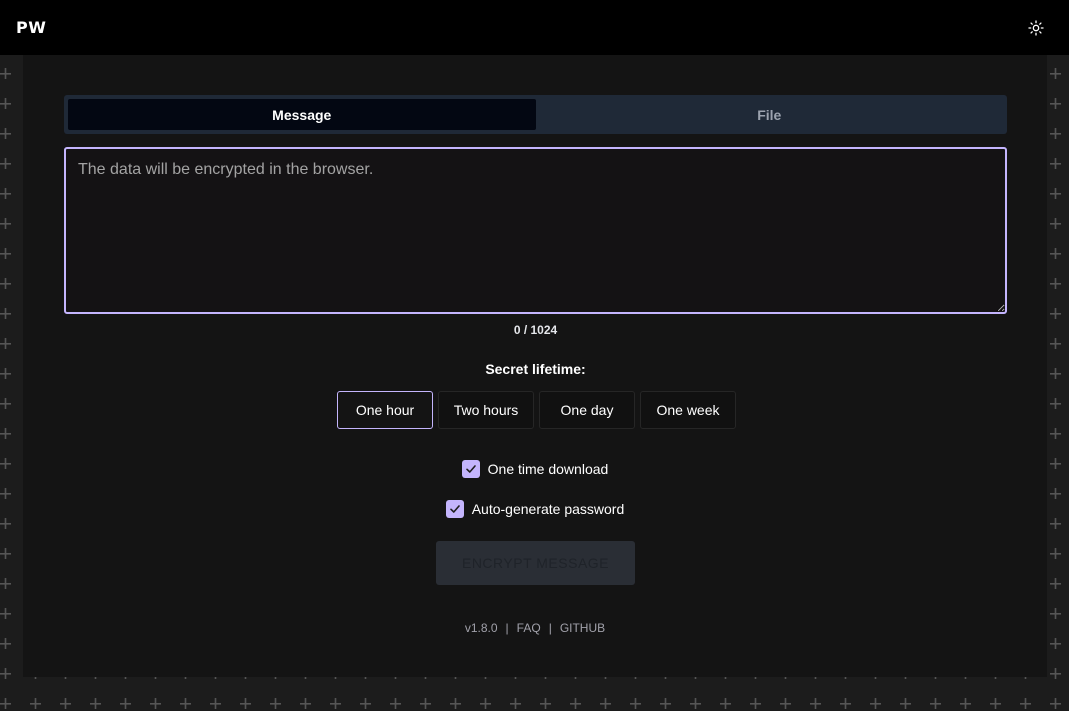  Describe the element at coordinates (535, 369) in the screenshot. I see `lifetime-label: Secret lifetime:` at that location.